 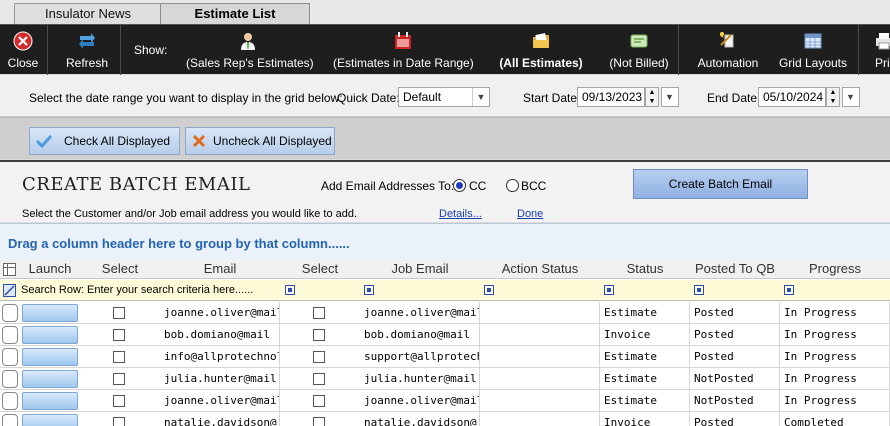 What do you see at coordinates (835, 268) in the screenshot?
I see `col-progress: Progress` at bounding box center [835, 268].